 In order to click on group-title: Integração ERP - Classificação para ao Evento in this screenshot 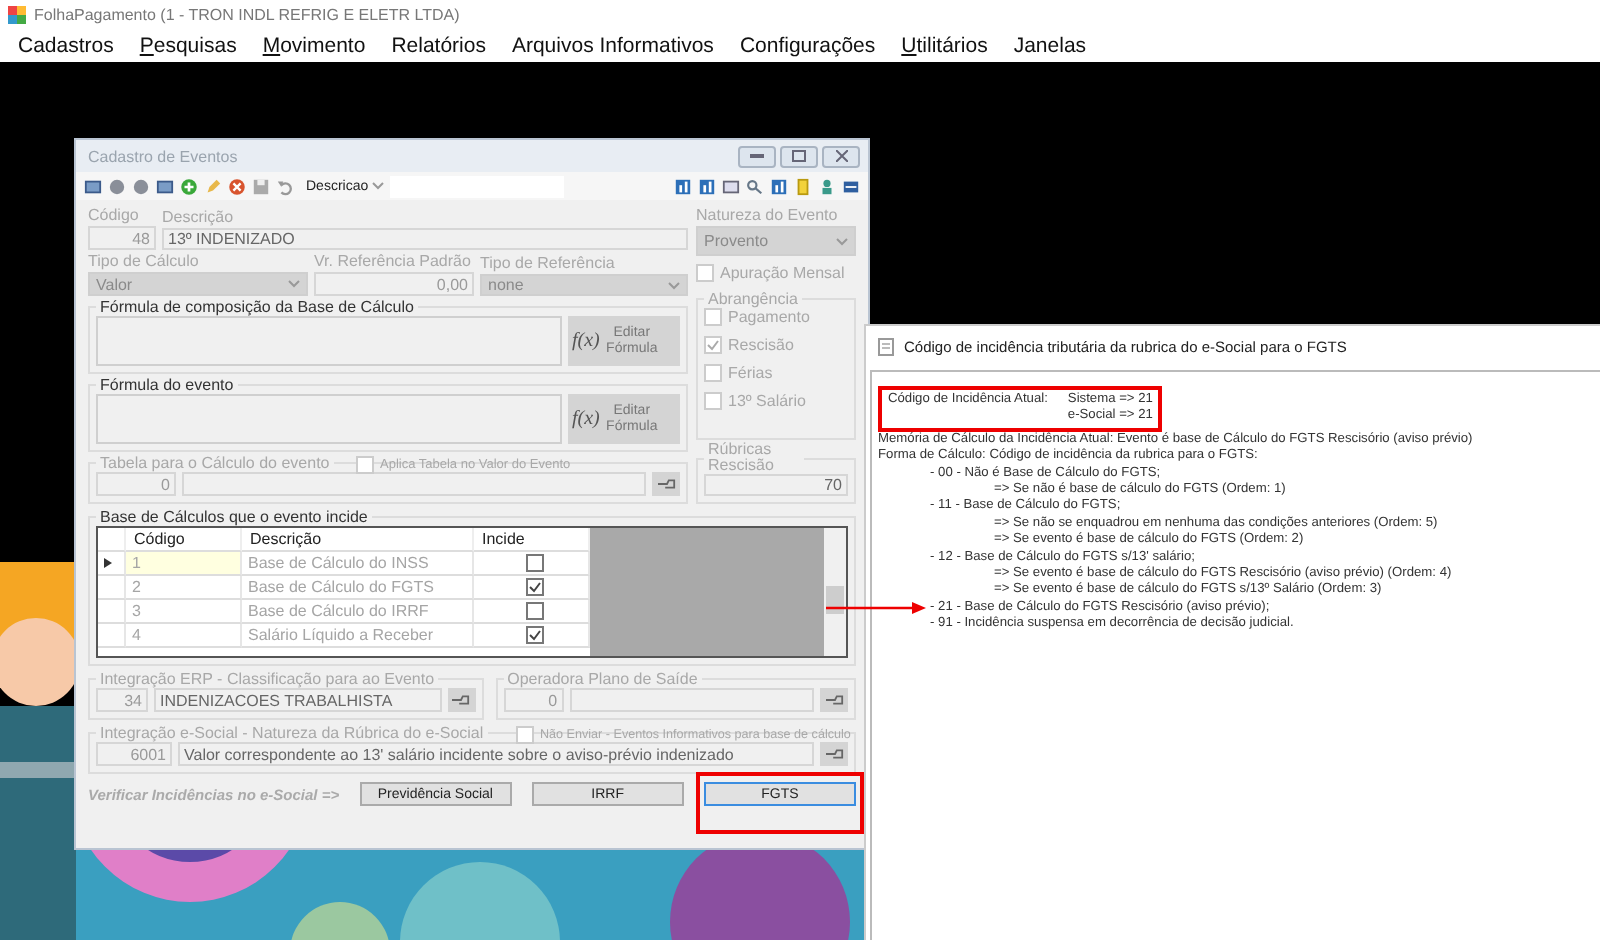, I will do `click(267, 679)`.